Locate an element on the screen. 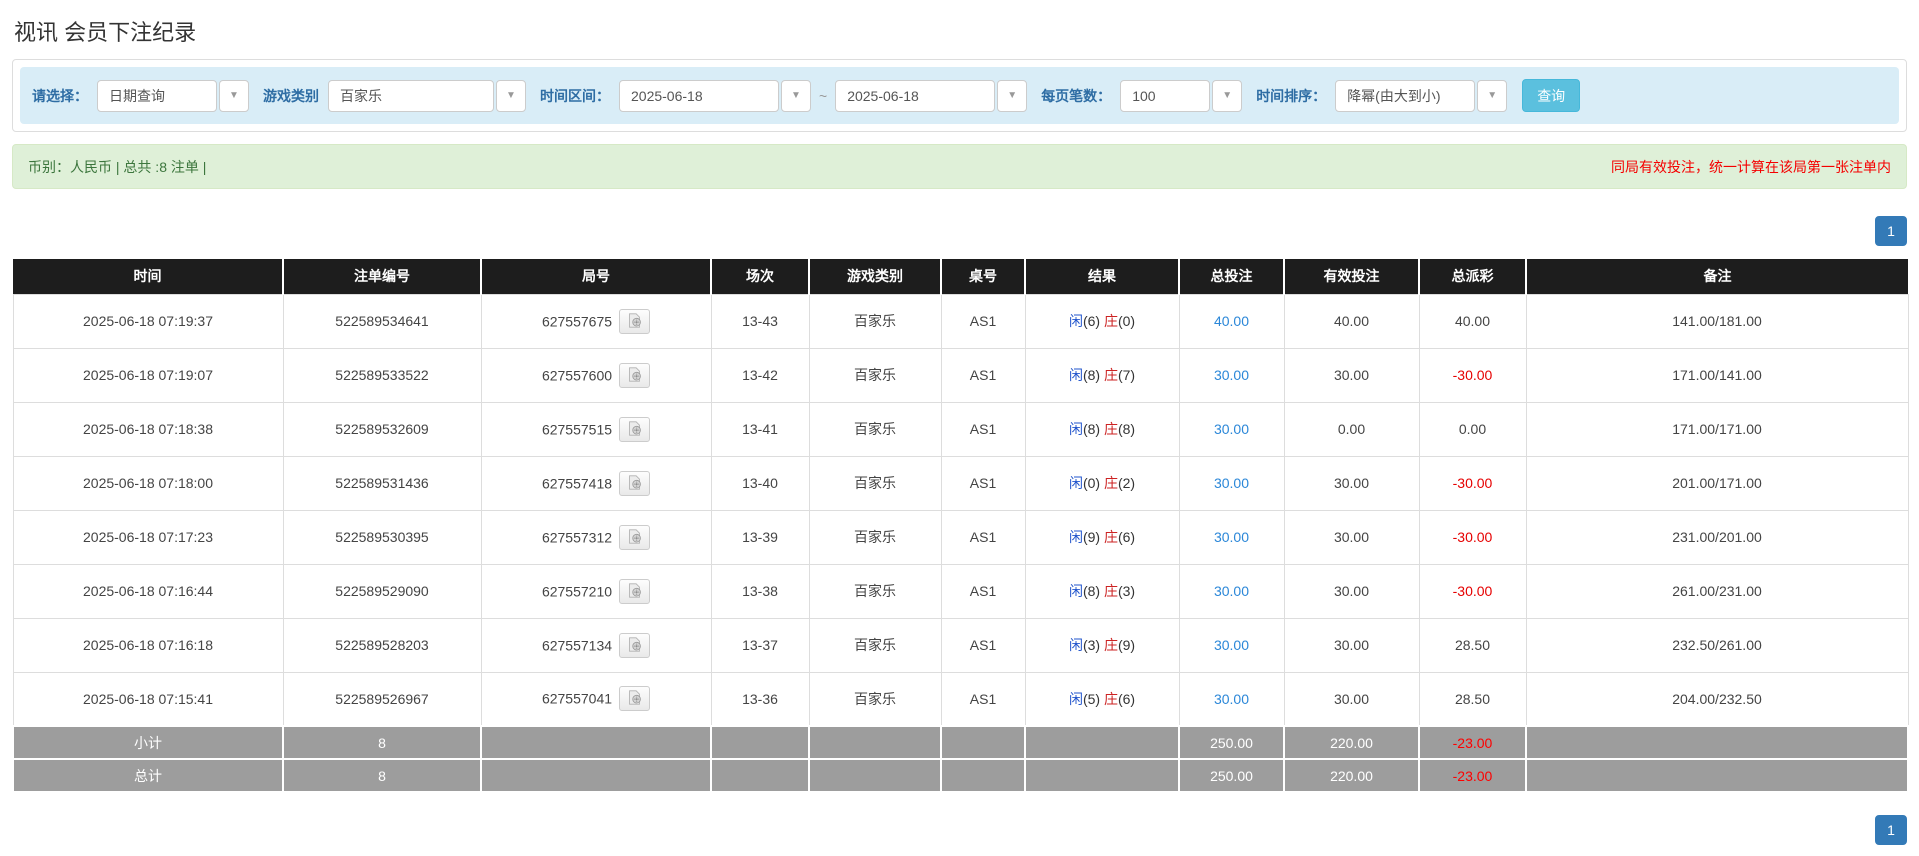  date-to-value: 2025-06-18 is located at coordinates (915, 95).